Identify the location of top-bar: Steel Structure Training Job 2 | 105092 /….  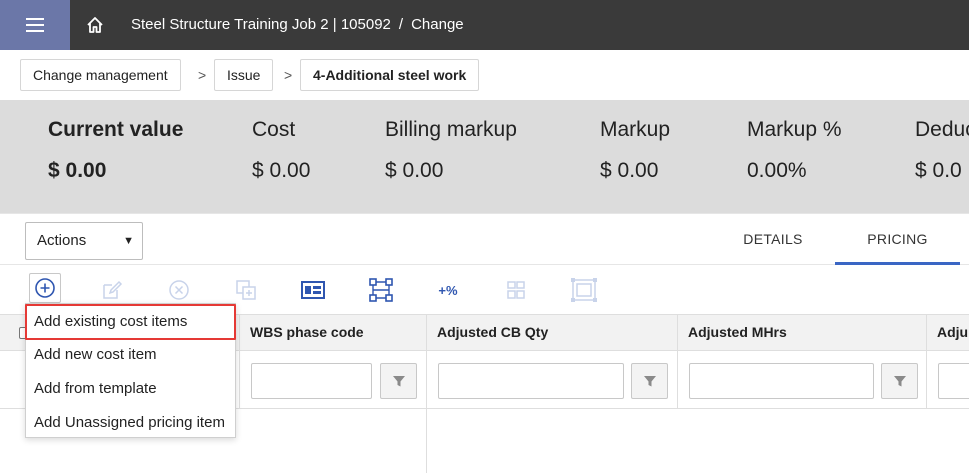
(484, 25).